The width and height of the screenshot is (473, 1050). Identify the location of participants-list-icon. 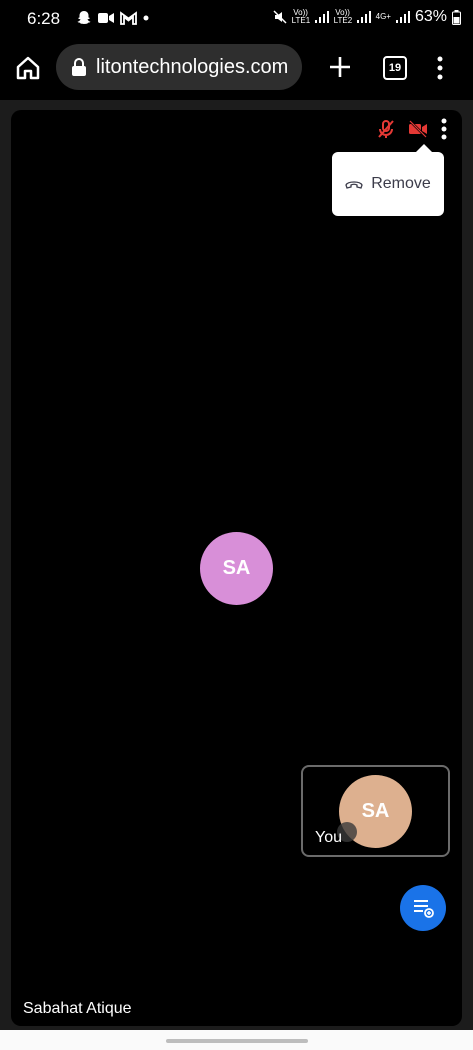
(424, 909).